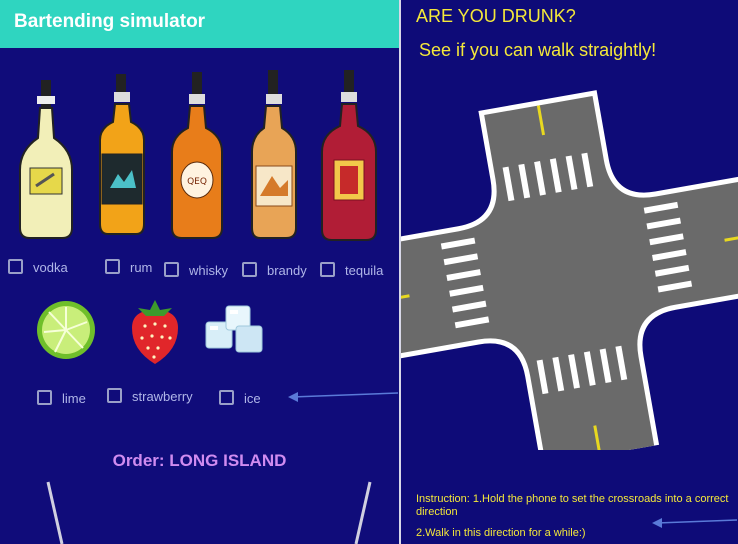  What do you see at coordinates (343, 397) in the screenshot?
I see `pointer-arrow-icon` at bounding box center [343, 397].